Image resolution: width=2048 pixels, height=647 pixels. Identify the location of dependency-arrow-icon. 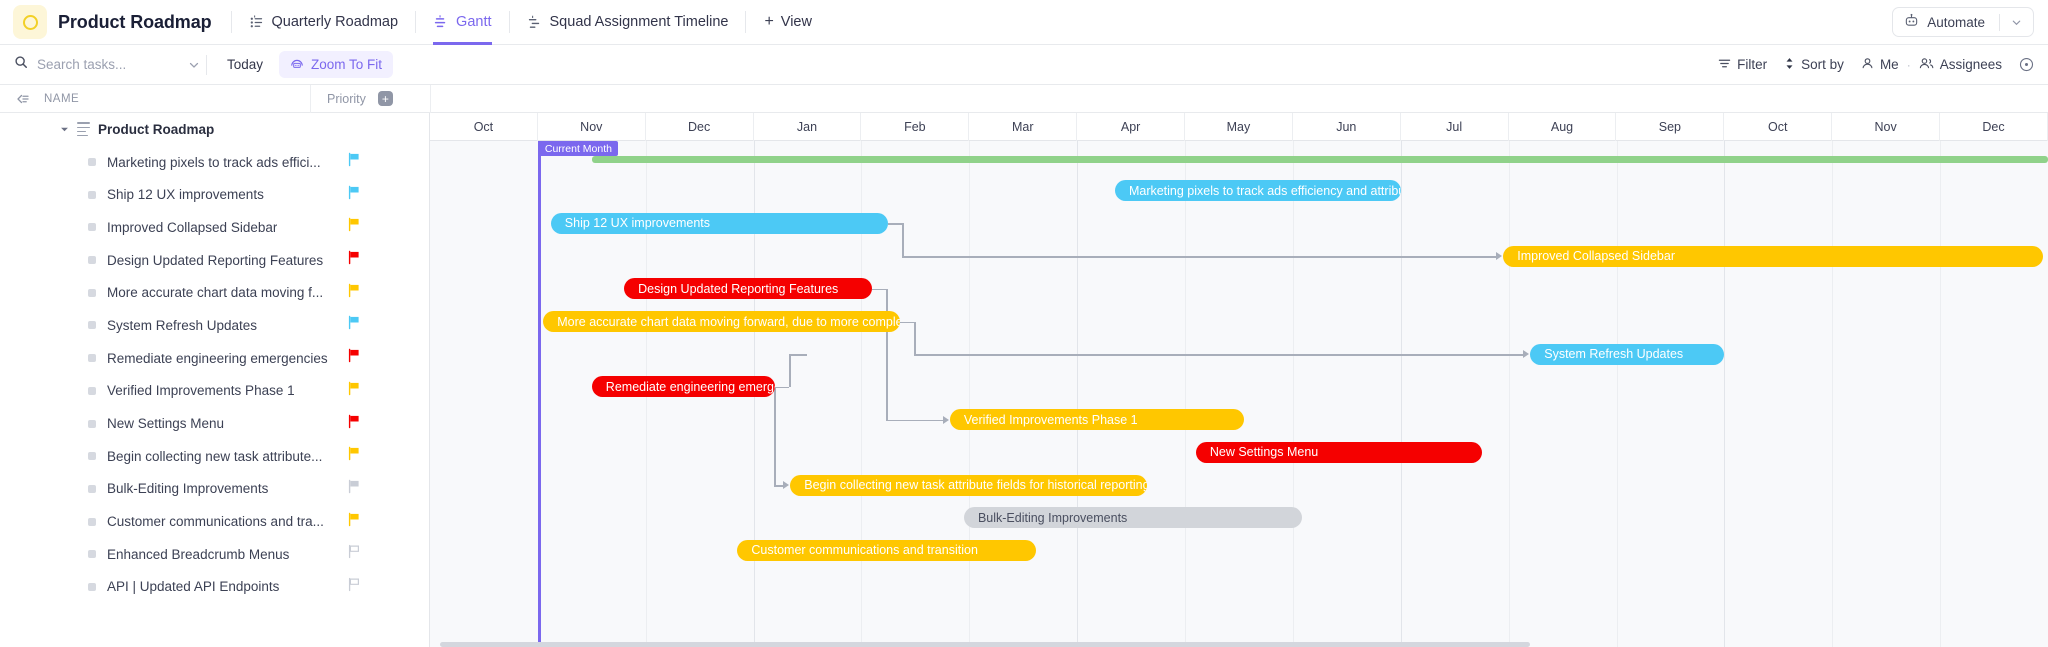
(1499, 256).